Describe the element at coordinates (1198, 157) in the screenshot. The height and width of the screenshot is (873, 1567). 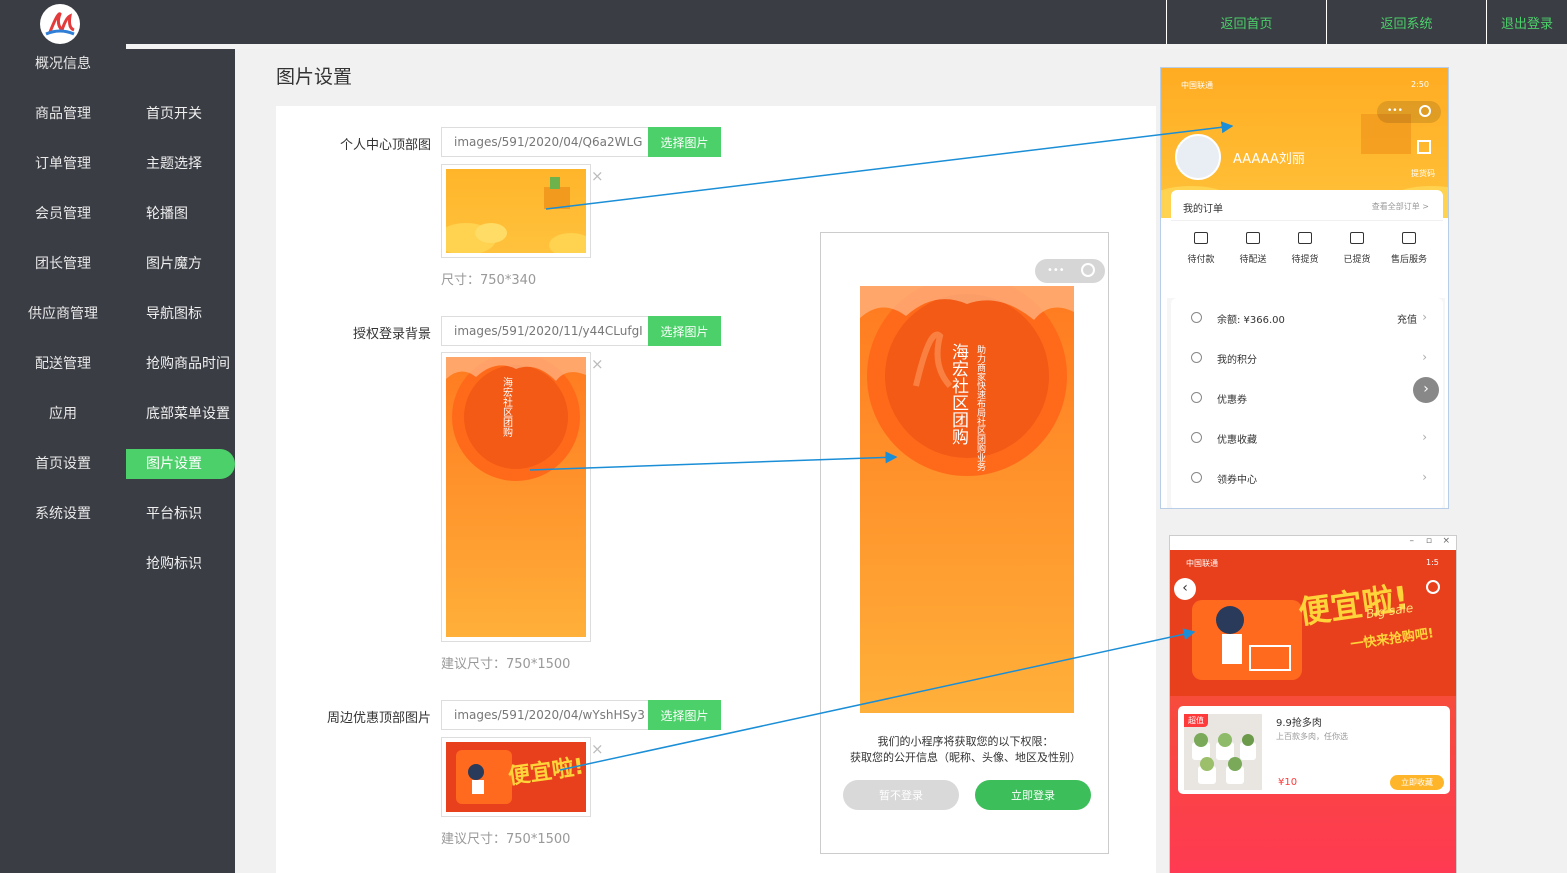
I see `avatar` at that location.